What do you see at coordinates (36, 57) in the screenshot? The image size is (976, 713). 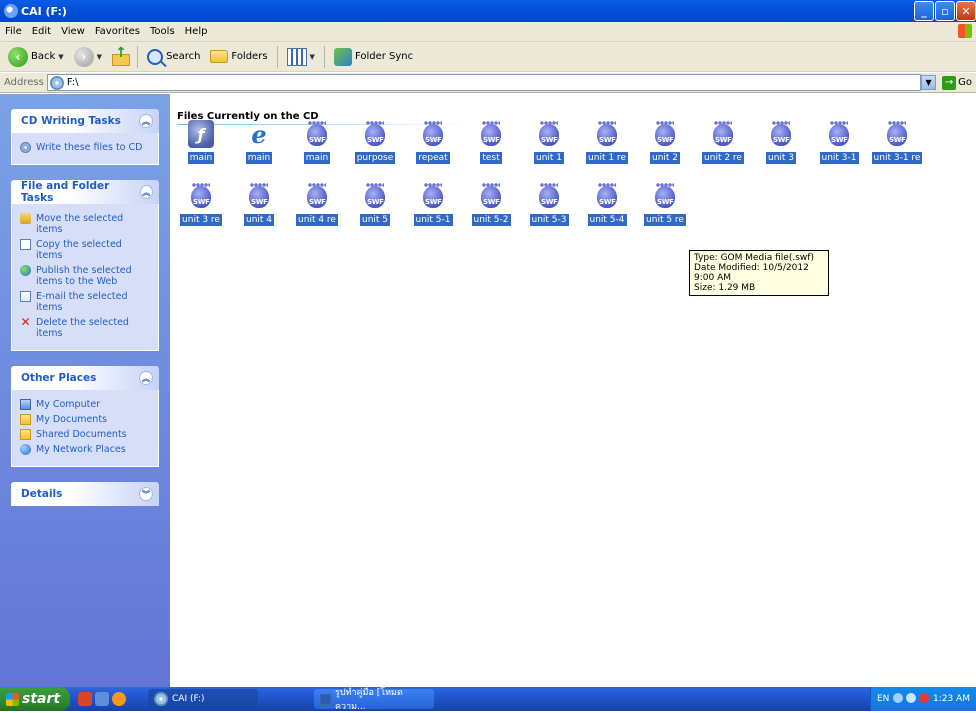 I see `back-button: ‹ Back ▼` at bounding box center [36, 57].